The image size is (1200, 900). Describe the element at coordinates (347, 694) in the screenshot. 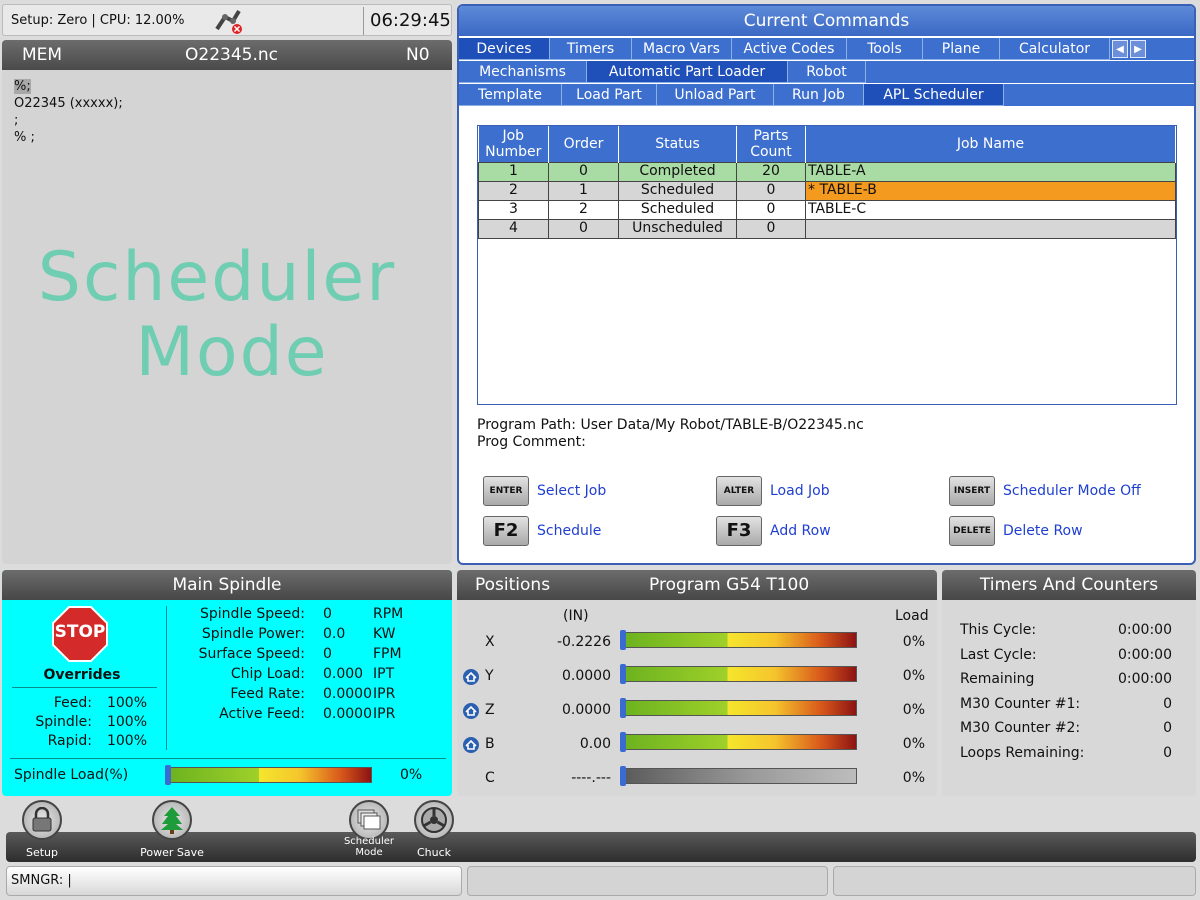

I see `readout-value: 0.0000` at that location.